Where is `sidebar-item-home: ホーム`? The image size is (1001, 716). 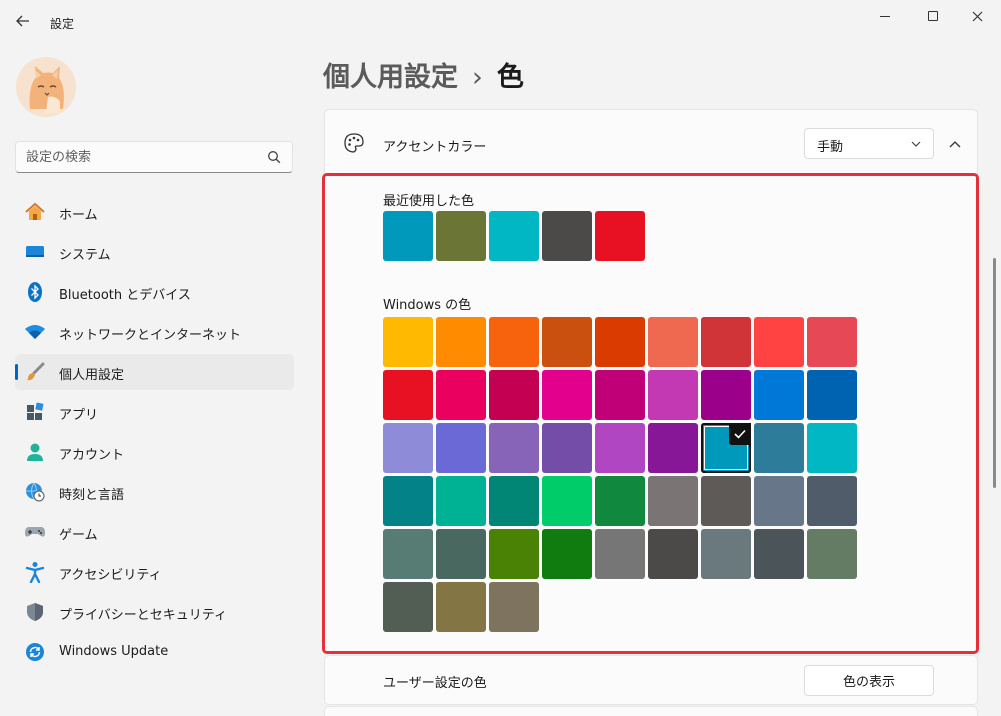
sidebar-item-home: ホーム is located at coordinates (154, 212).